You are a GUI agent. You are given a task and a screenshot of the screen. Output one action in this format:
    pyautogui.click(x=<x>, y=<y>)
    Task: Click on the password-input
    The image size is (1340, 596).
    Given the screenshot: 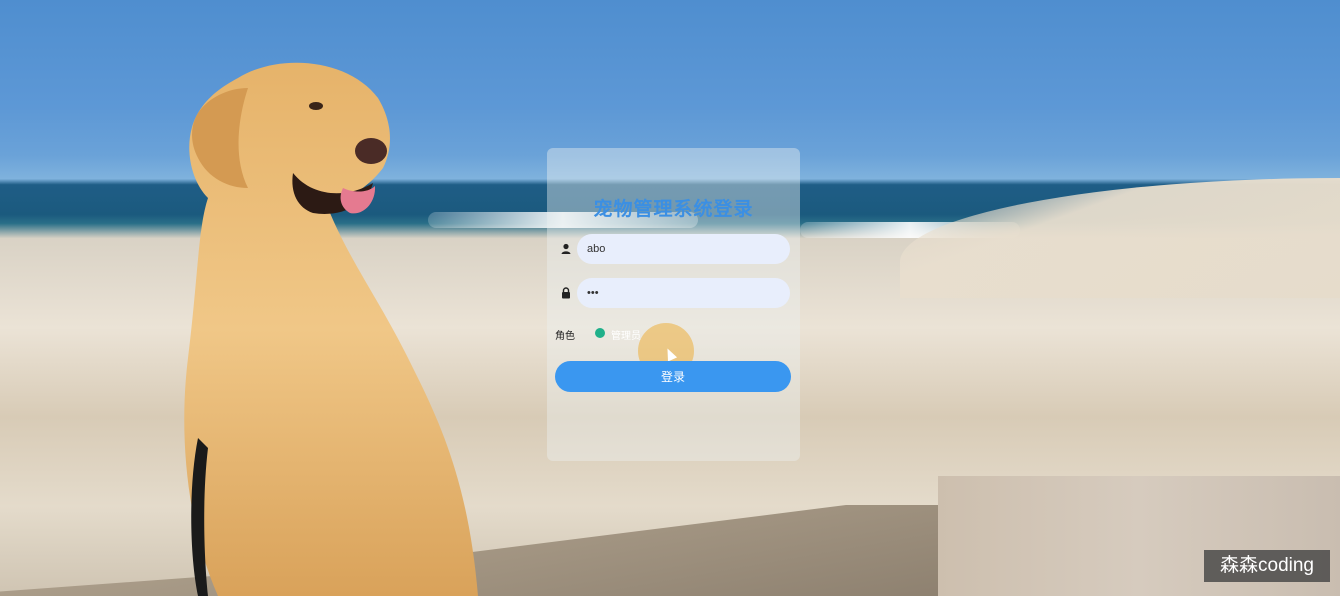 What is the action you would take?
    pyautogui.click(x=683, y=293)
    